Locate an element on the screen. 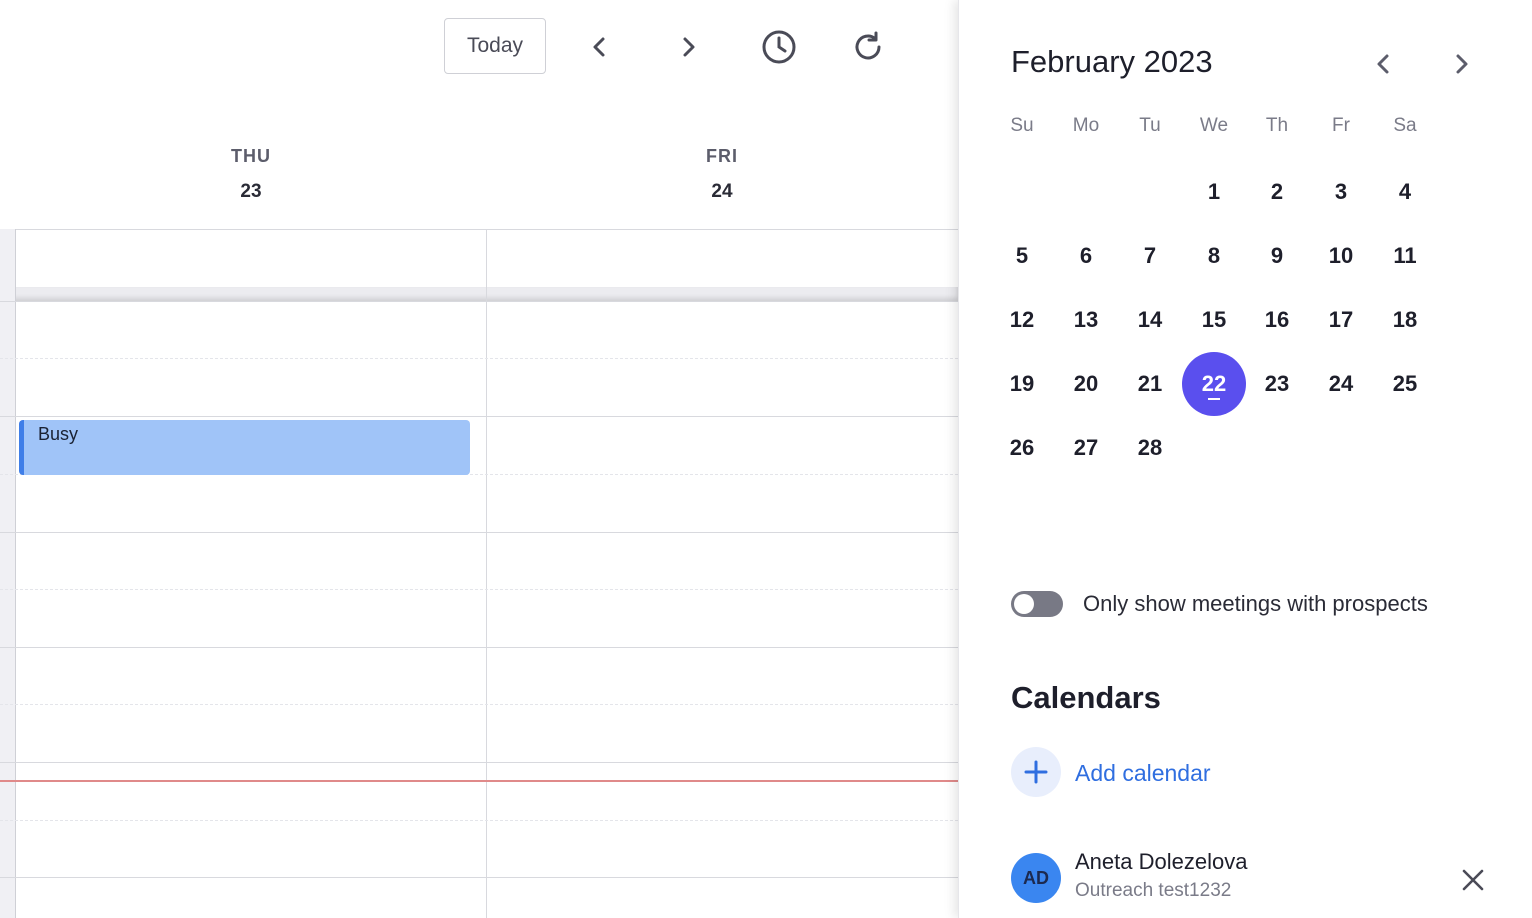 This screenshot has width=1532, height=918. event-busy: Busy is located at coordinates (244, 447).